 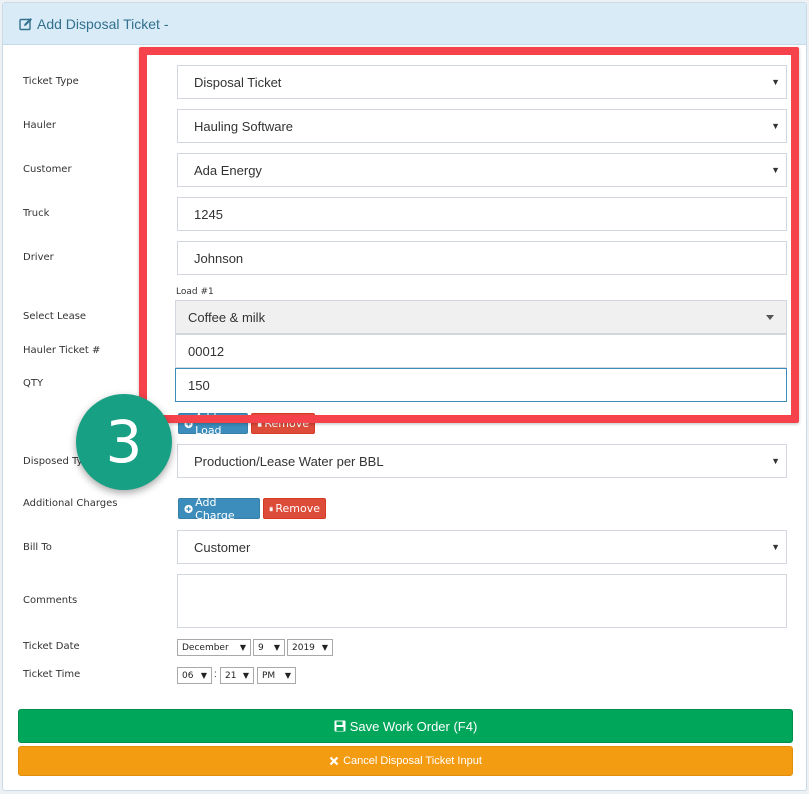 I want to click on time-minute-value: 21, so click(x=231, y=675).